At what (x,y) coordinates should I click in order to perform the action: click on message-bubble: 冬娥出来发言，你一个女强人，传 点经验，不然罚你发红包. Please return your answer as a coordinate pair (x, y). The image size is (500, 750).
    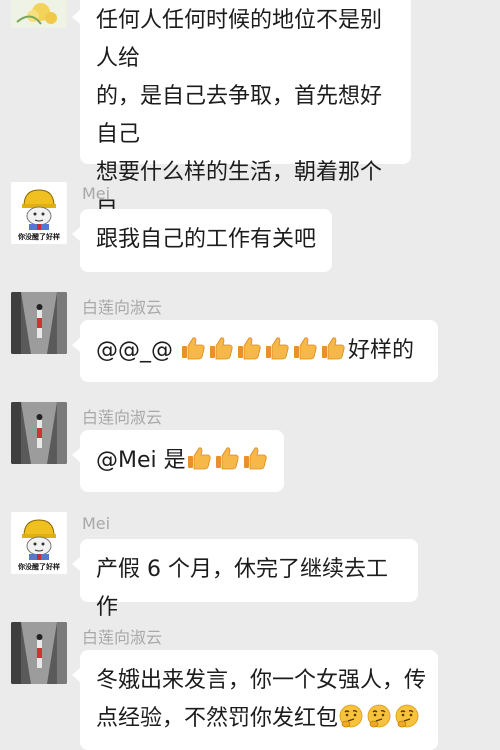
    Looking at the image, I should click on (255, 700).